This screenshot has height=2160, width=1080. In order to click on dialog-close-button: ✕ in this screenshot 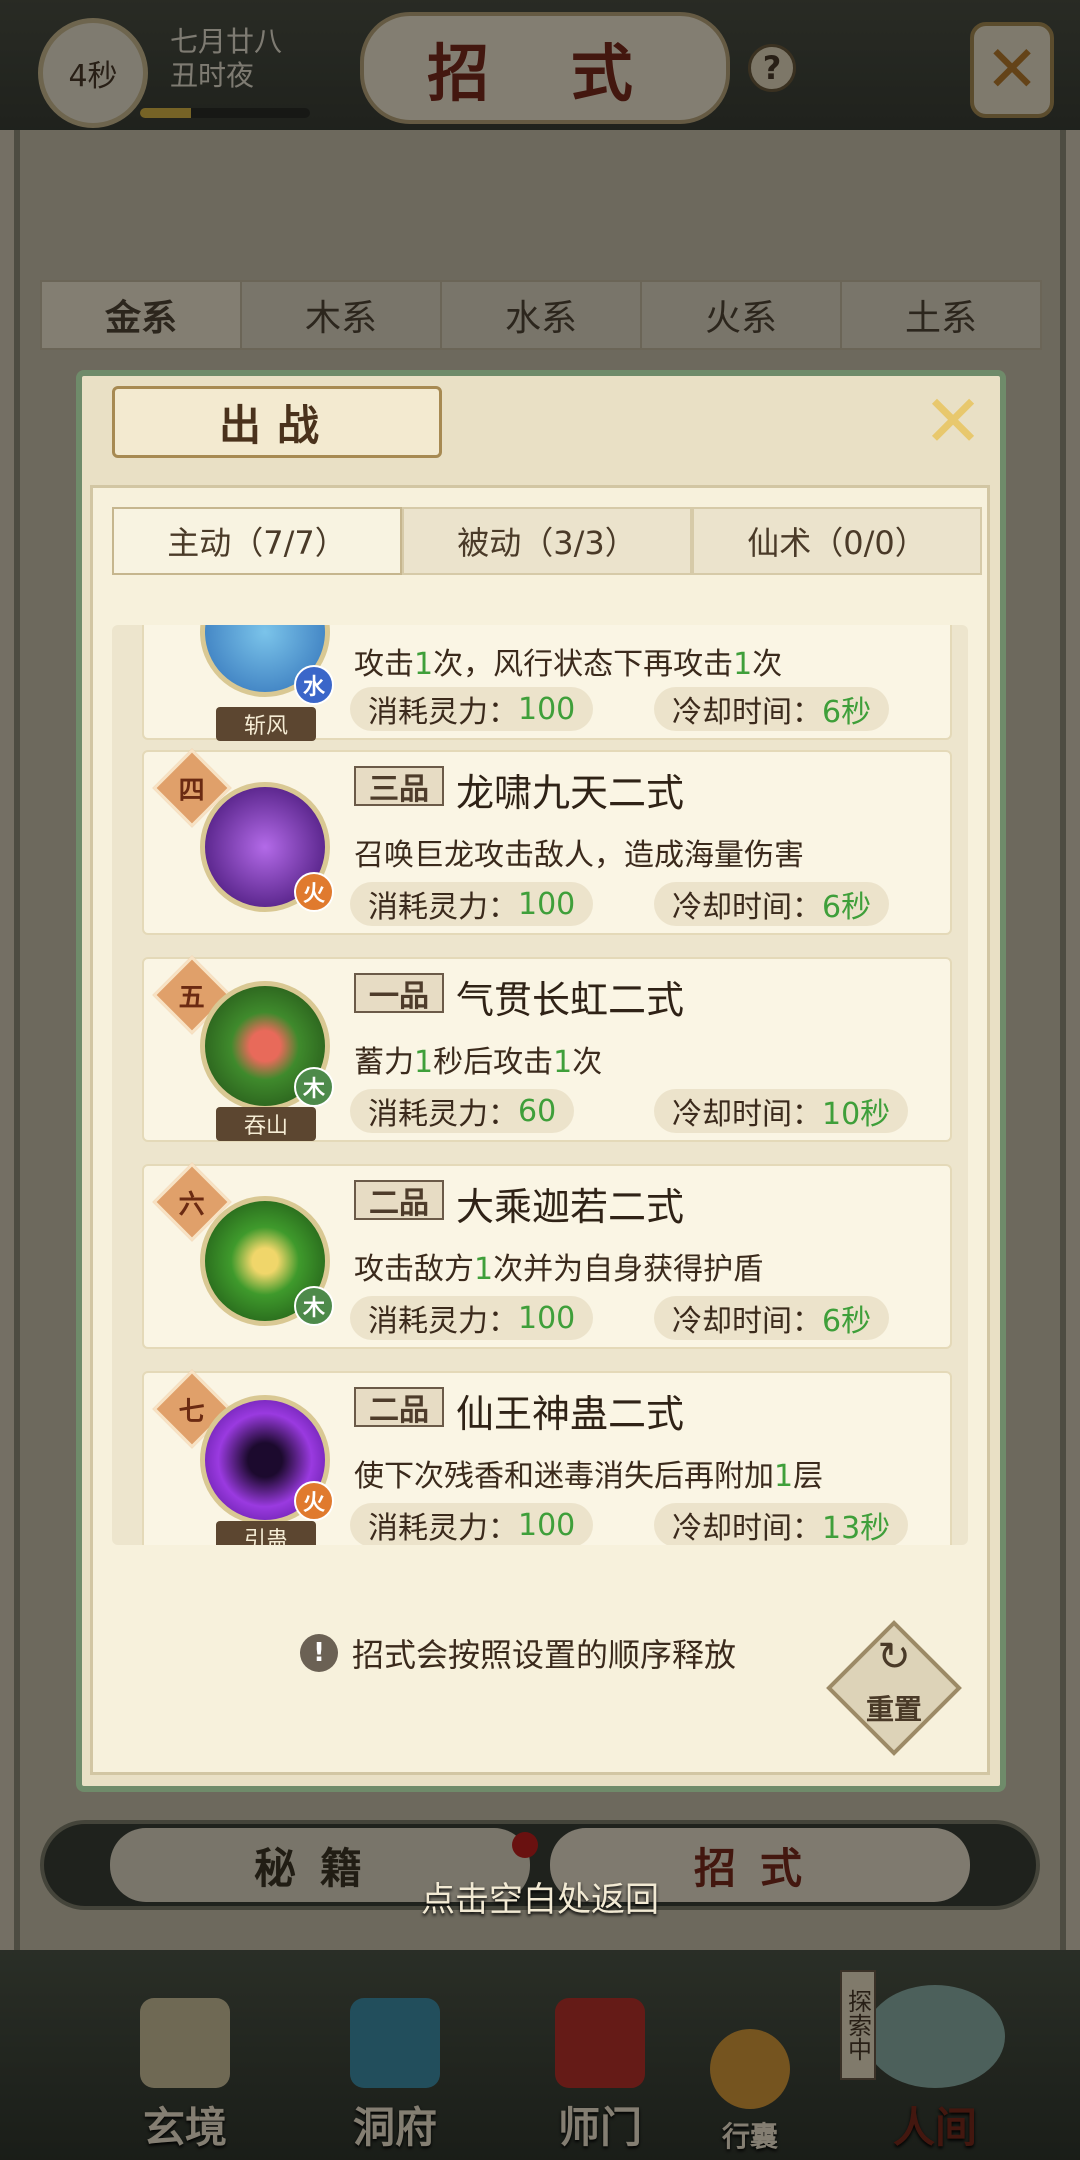, I will do `click(953, 421)`.